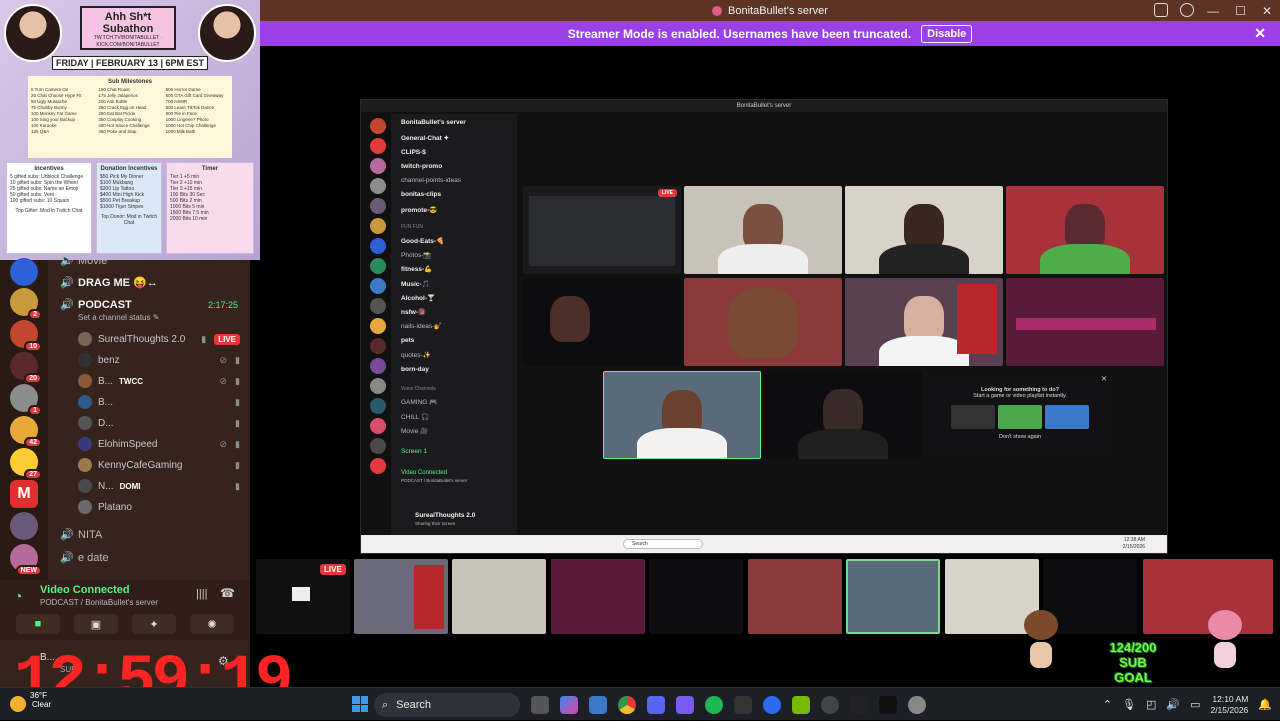  What do you see at coordinates (223, 359) in the screenshot?
I see `mic-muted-icon: ⊘` at bounding box center [223, 359].